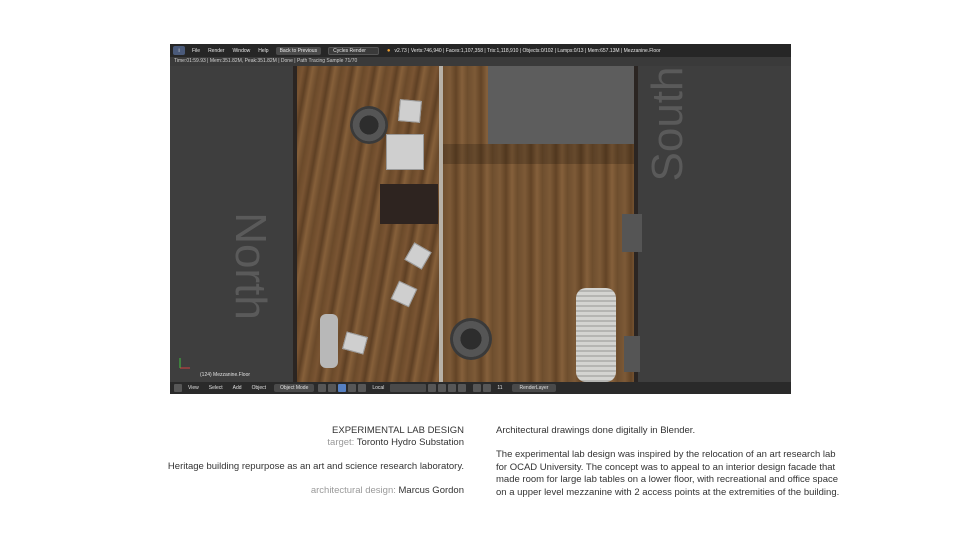  I want to click on menu-view: View, so click(193, 388).